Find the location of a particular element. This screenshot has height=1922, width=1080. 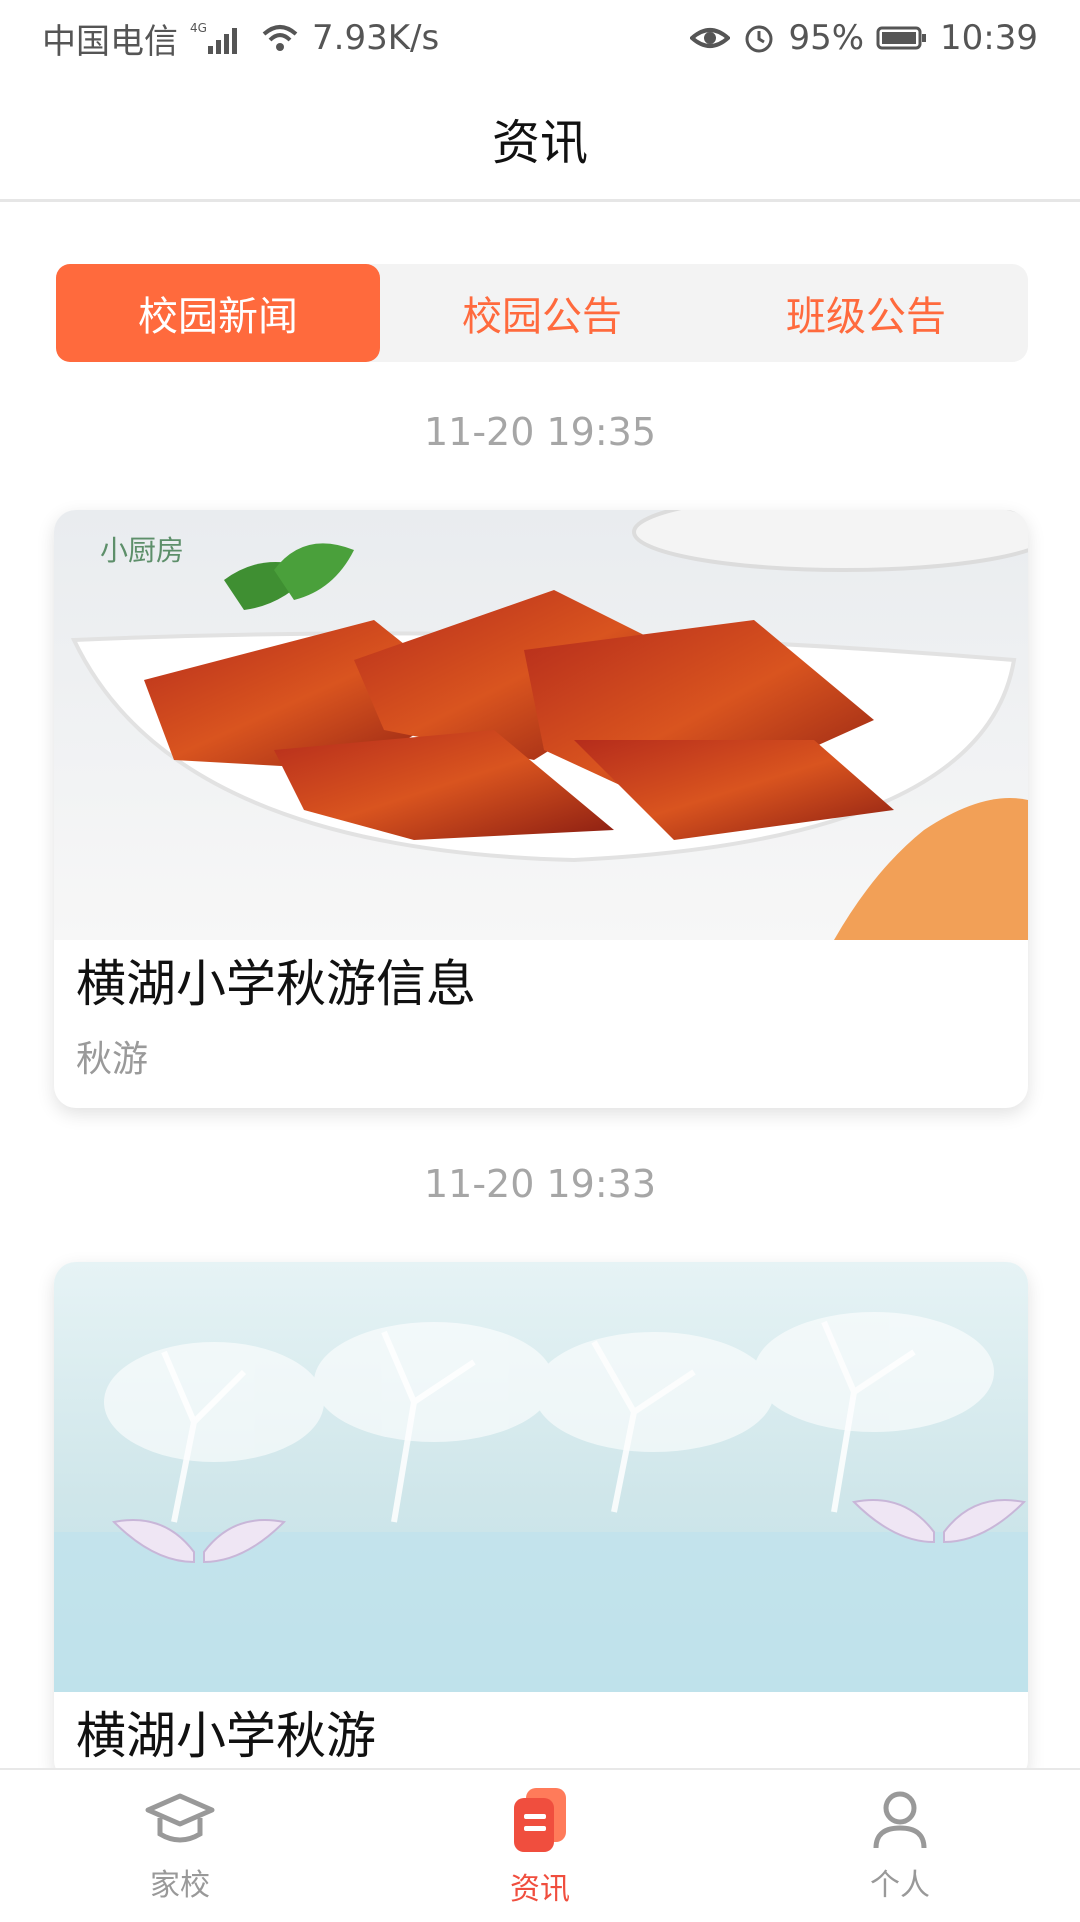

news-title: 横湖小学秋游 is located at coordinates (226, 1736).